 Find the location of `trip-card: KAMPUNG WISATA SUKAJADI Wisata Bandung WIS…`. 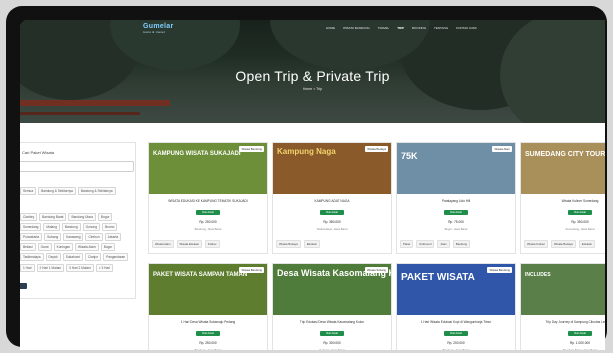

trip-card: KAMPUNG WISATA SUKAJADI Wisata Bandung WIS… is located at coordinates (208, 198).